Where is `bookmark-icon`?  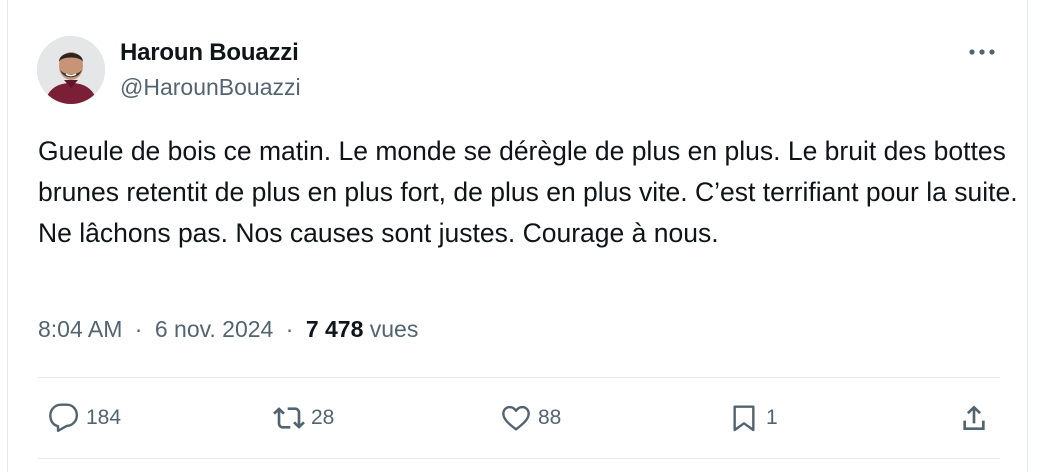
bookmark-icon is located at coordinates (744, 418).